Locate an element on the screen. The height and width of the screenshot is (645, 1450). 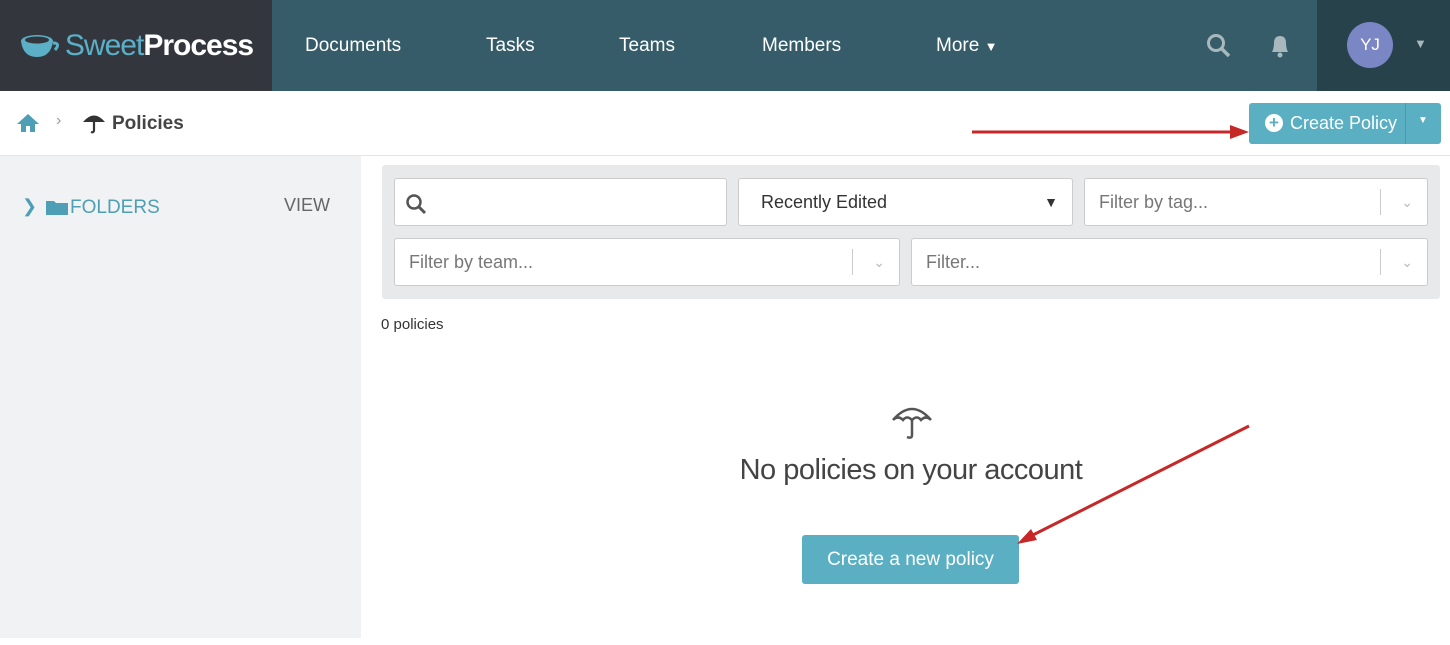
create-policy-button: + Create Policy ▼ is located at coordinates (1345, 123).